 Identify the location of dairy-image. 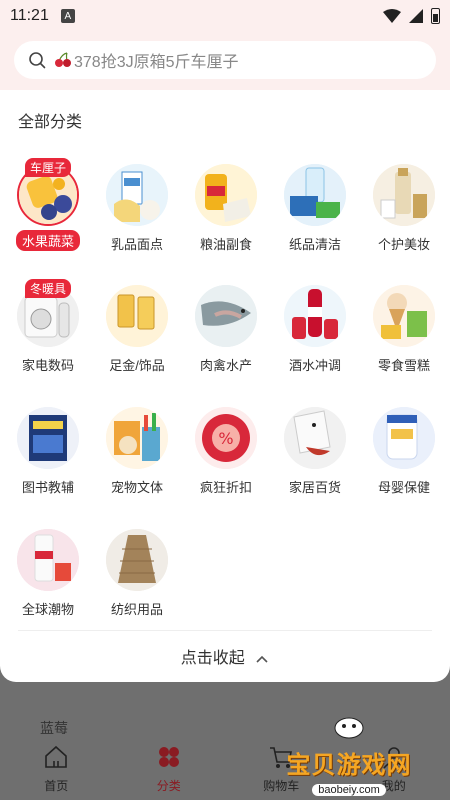
(137, 195).